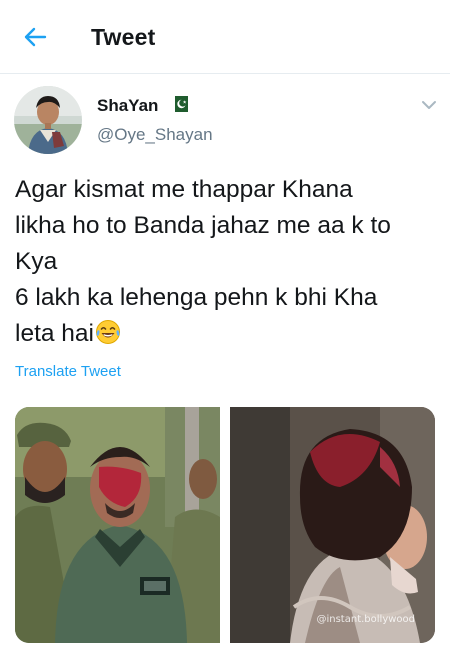  What do you see at coordinates (36, 261) in the screenshot?
I see `tweet-text-line: Kya` at bounding box center [36, 261].